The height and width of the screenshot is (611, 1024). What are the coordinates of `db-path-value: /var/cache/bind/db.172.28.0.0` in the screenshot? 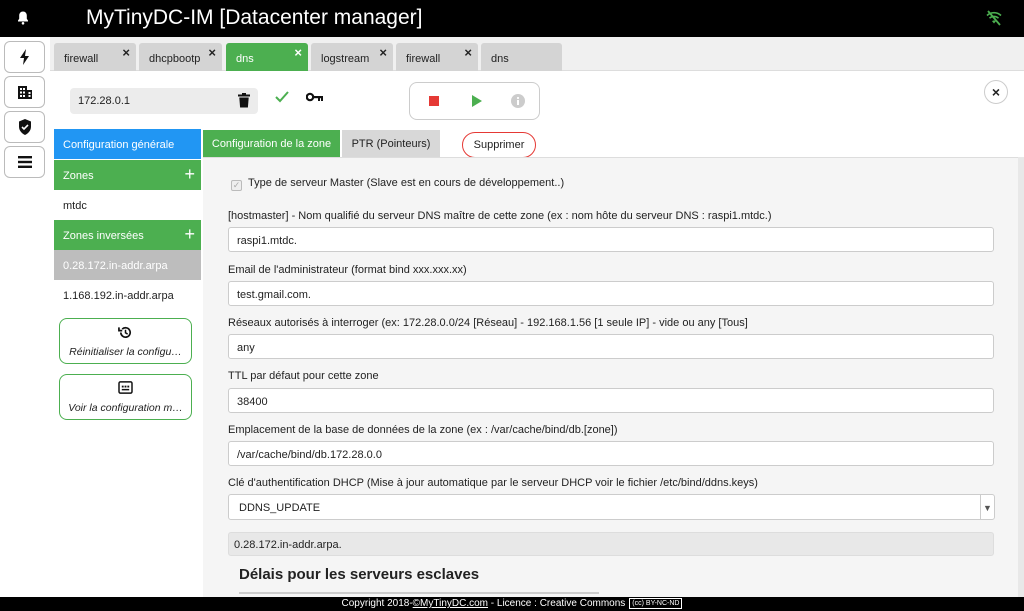 It's located at (309, 455).